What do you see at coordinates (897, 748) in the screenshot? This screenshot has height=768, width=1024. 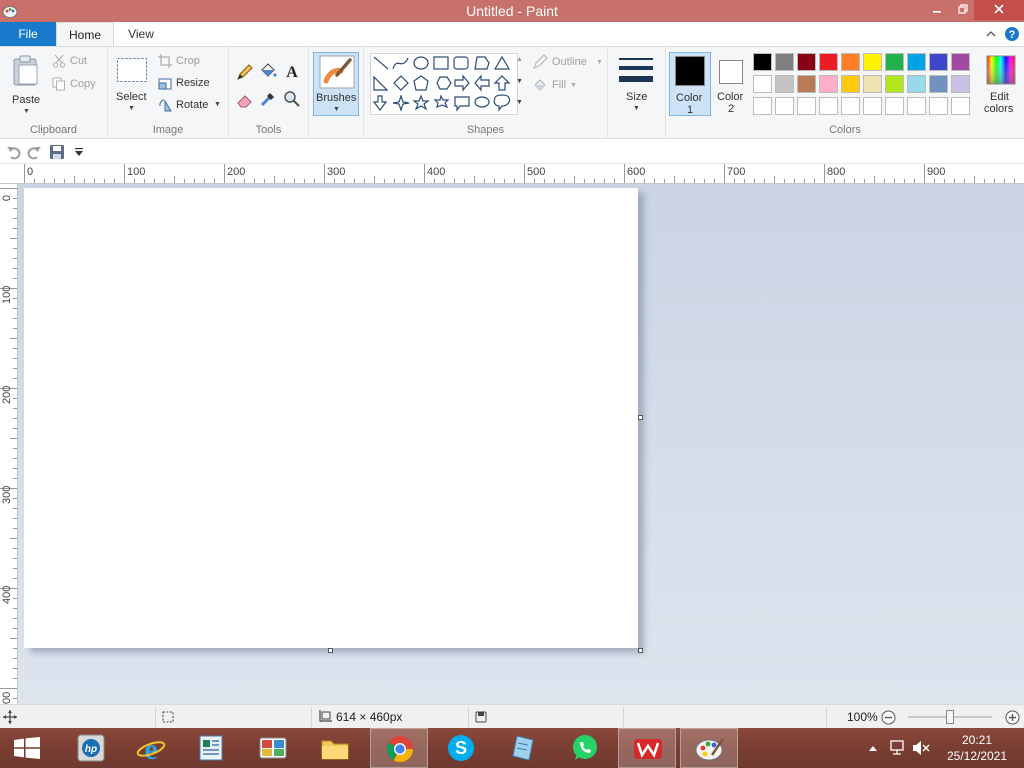 I see `network-icon` at bounding box center [897, 748].